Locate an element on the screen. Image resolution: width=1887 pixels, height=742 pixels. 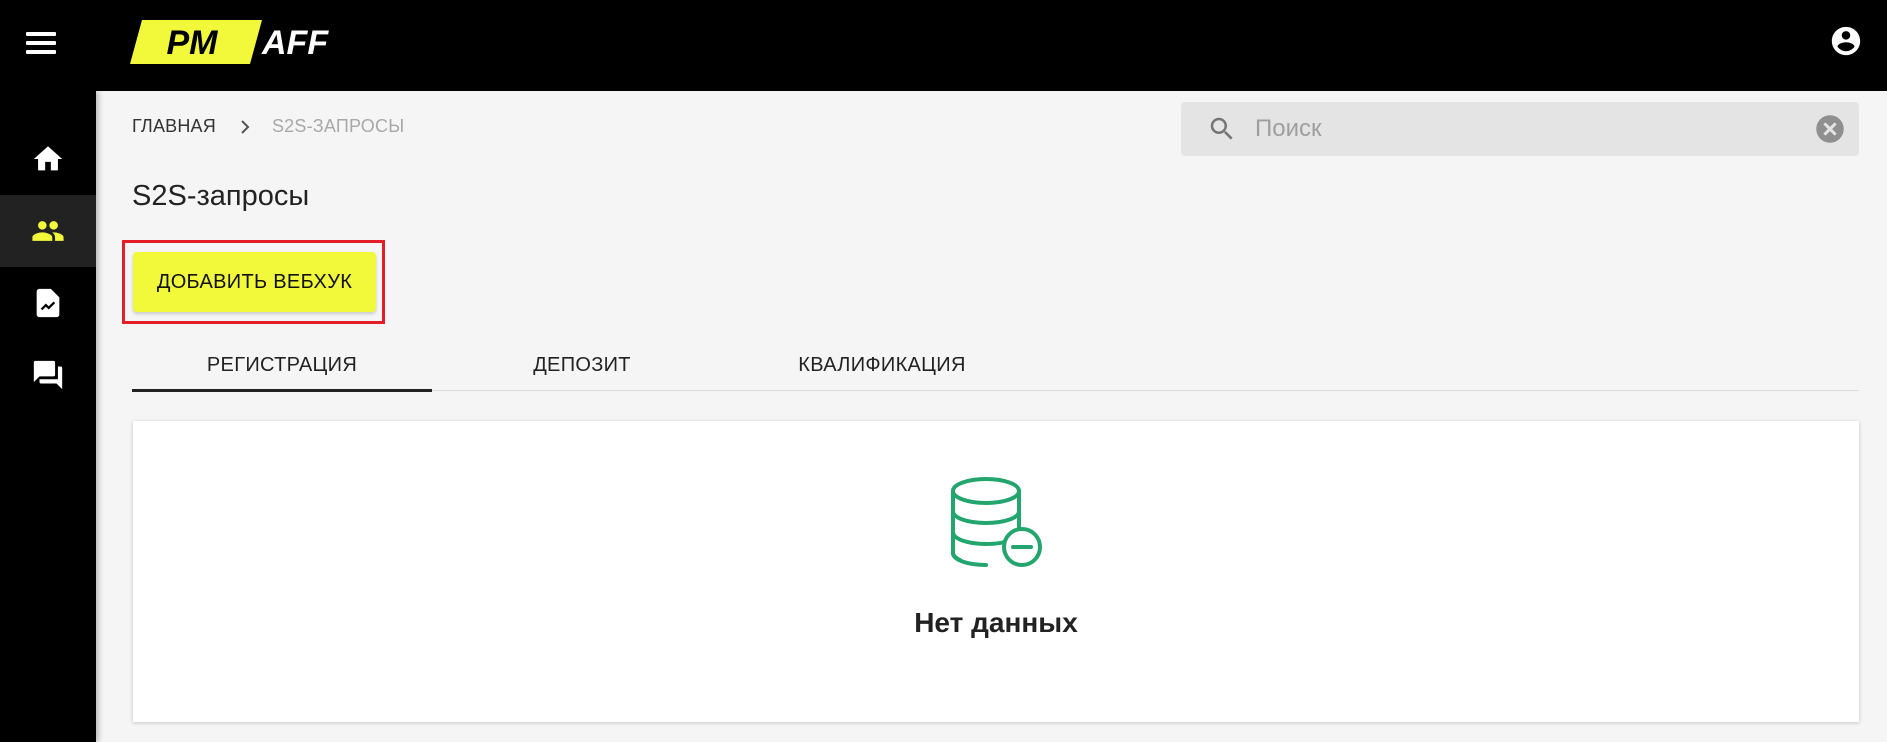
breadcrumb-home-link: ГЛАВНАЯ is located at coordinates (174, 126).